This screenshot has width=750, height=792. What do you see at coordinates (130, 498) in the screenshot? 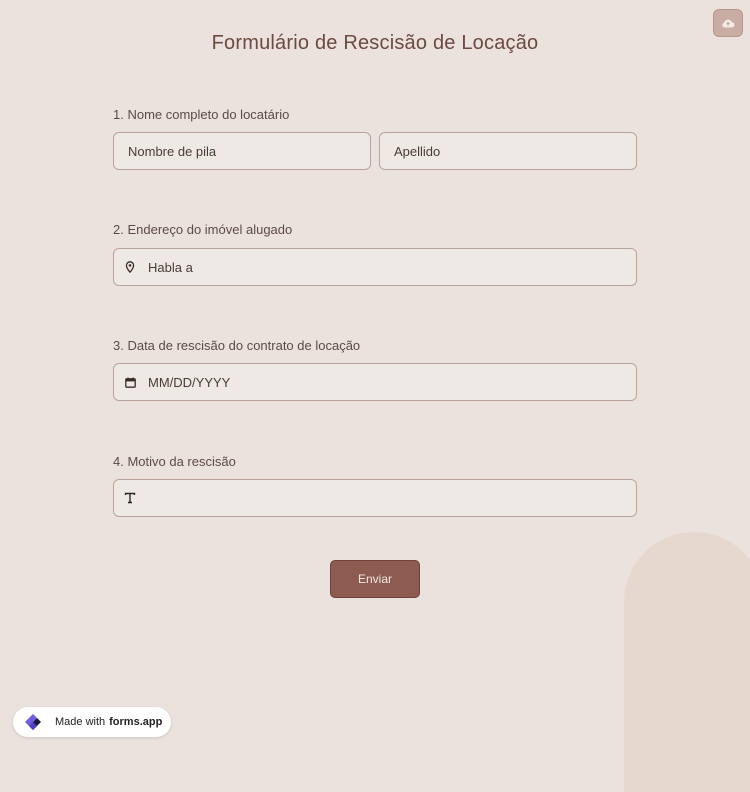
I see `text-icon` at bounding box center [130, 498].